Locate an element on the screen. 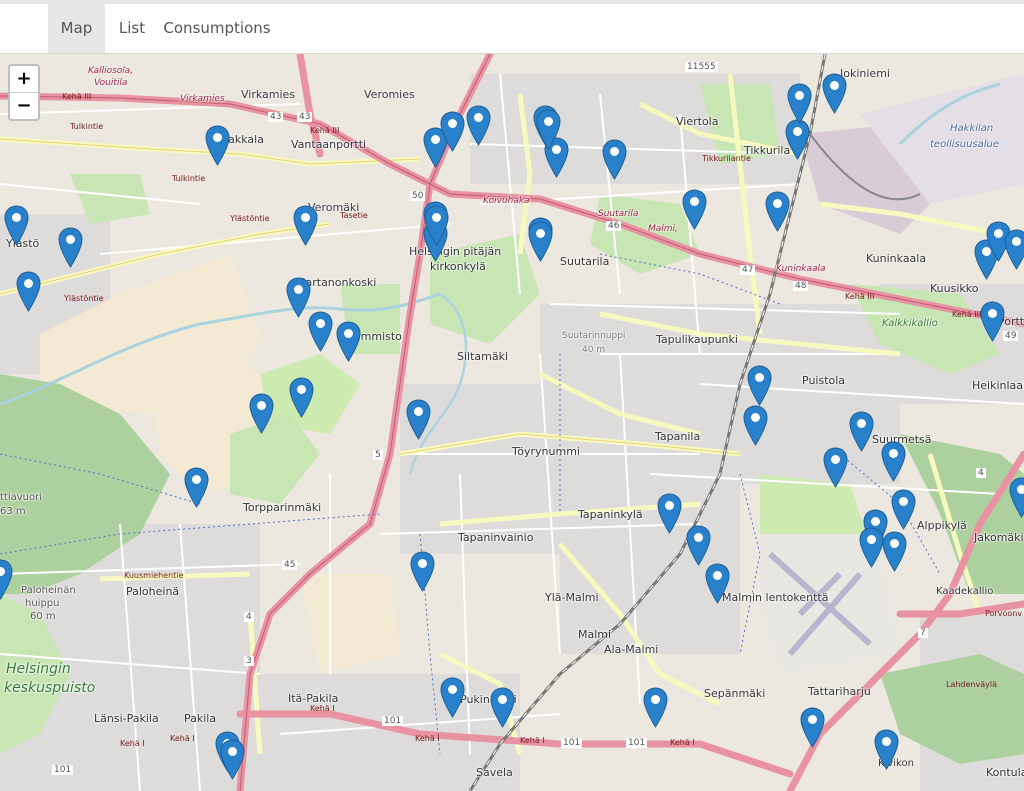 This screenshot has width=1024, height=791. tab-list: List is located at coordinates (132, 28).